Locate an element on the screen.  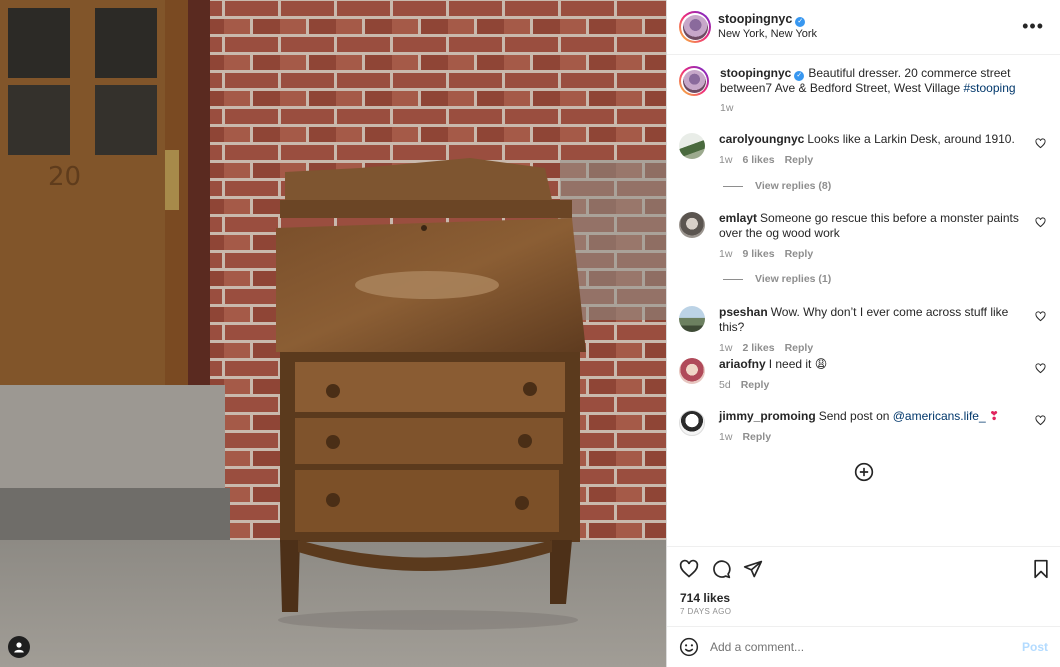
view-replies-label: View replies (8) is located at coordinates (793, 186).